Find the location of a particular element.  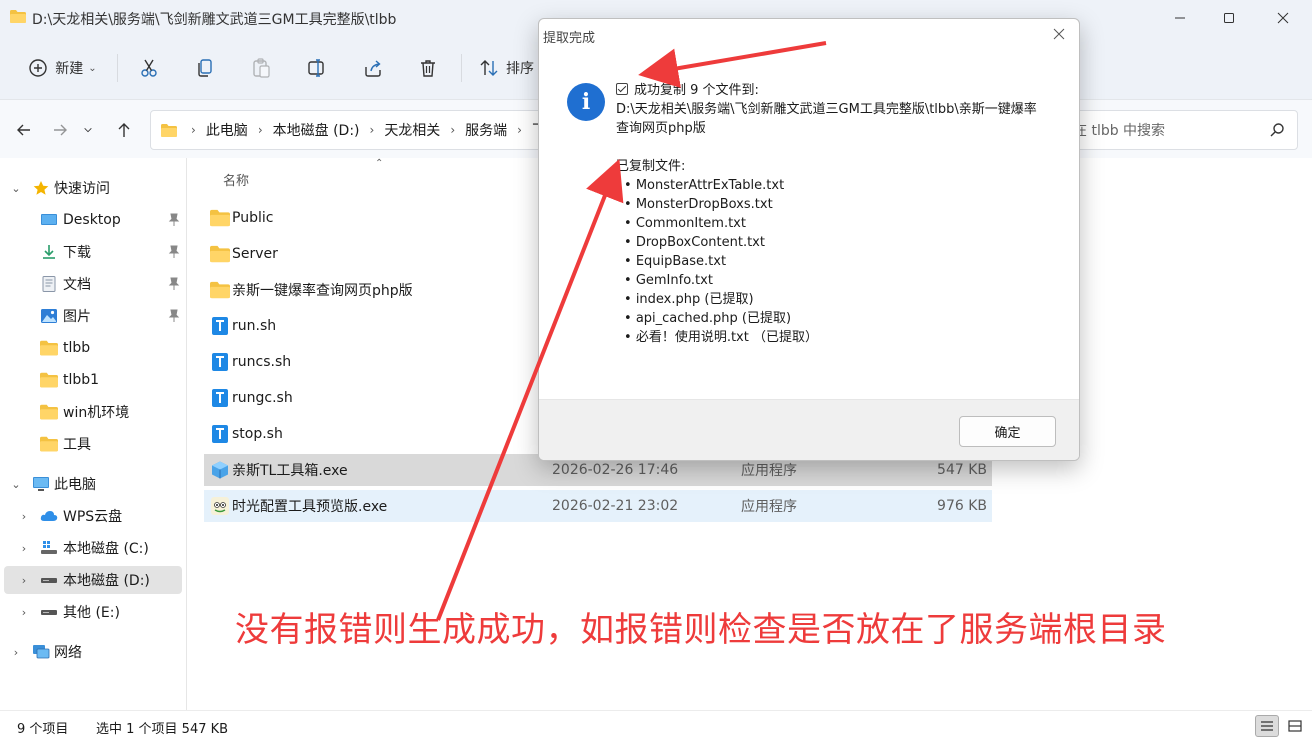

nav-label: 本地磁盘 (C:) is located at coordinates (106, 549).